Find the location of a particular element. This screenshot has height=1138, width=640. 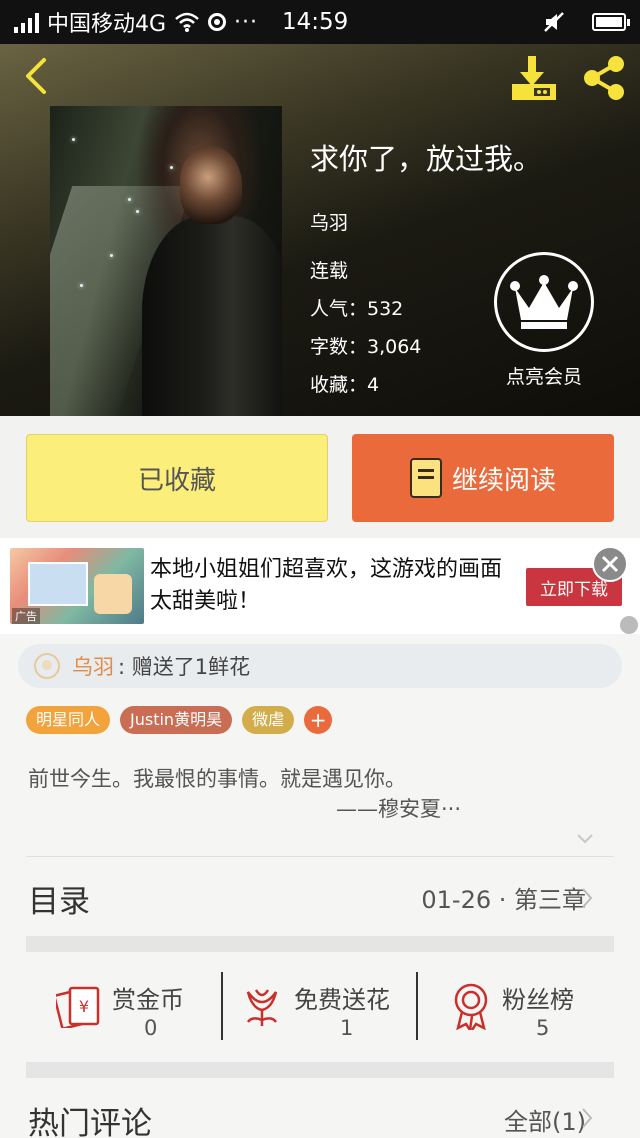

collected-label: 已收藏 is located at coordinates (176, 480).